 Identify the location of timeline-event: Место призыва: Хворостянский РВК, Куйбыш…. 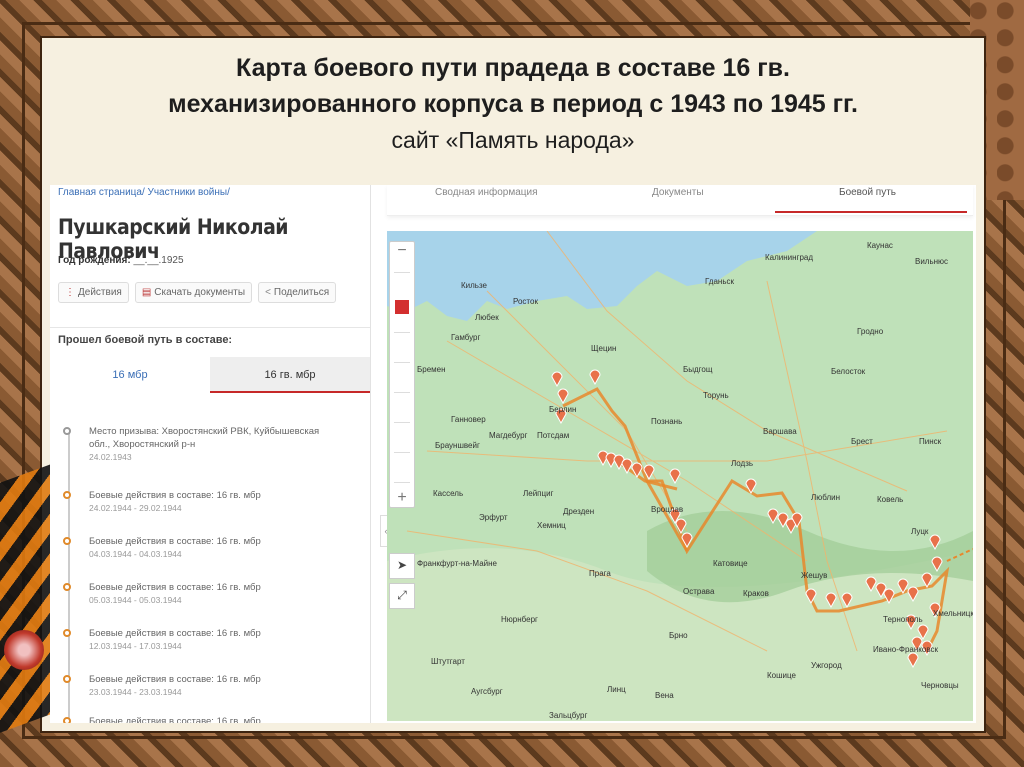
(204, 438).